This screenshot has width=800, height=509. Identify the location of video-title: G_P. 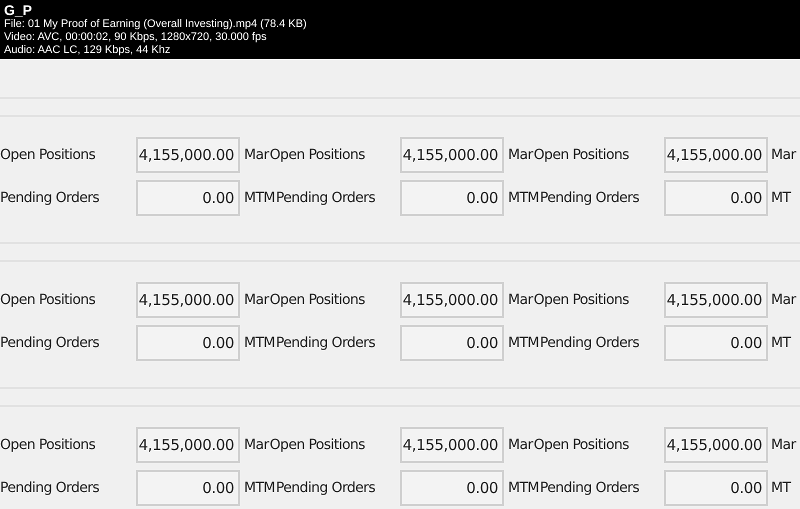
(19, 10).